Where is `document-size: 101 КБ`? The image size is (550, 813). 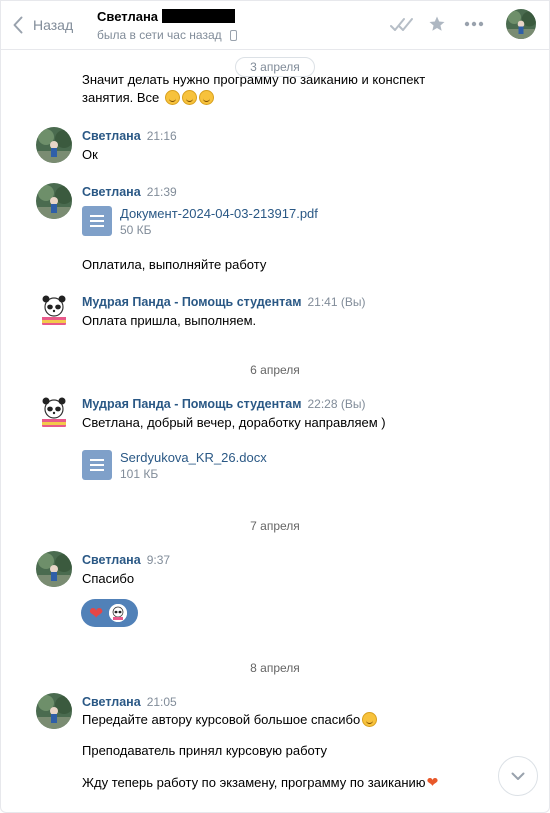
document-size: 101 КБ is located at coordinates (139, 474).